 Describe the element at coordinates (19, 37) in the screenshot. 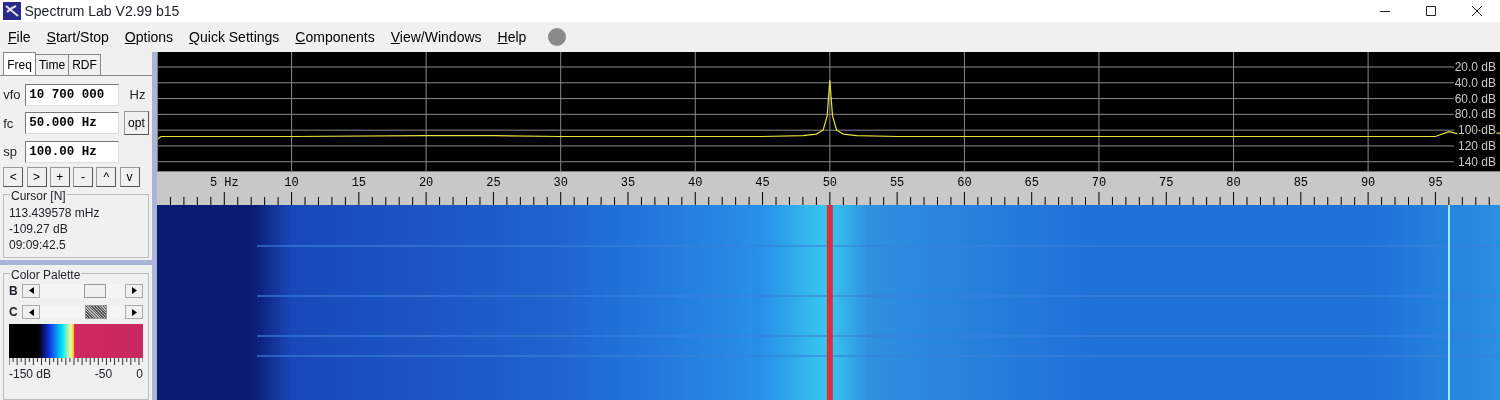

I see `menu-item: File` at that location.